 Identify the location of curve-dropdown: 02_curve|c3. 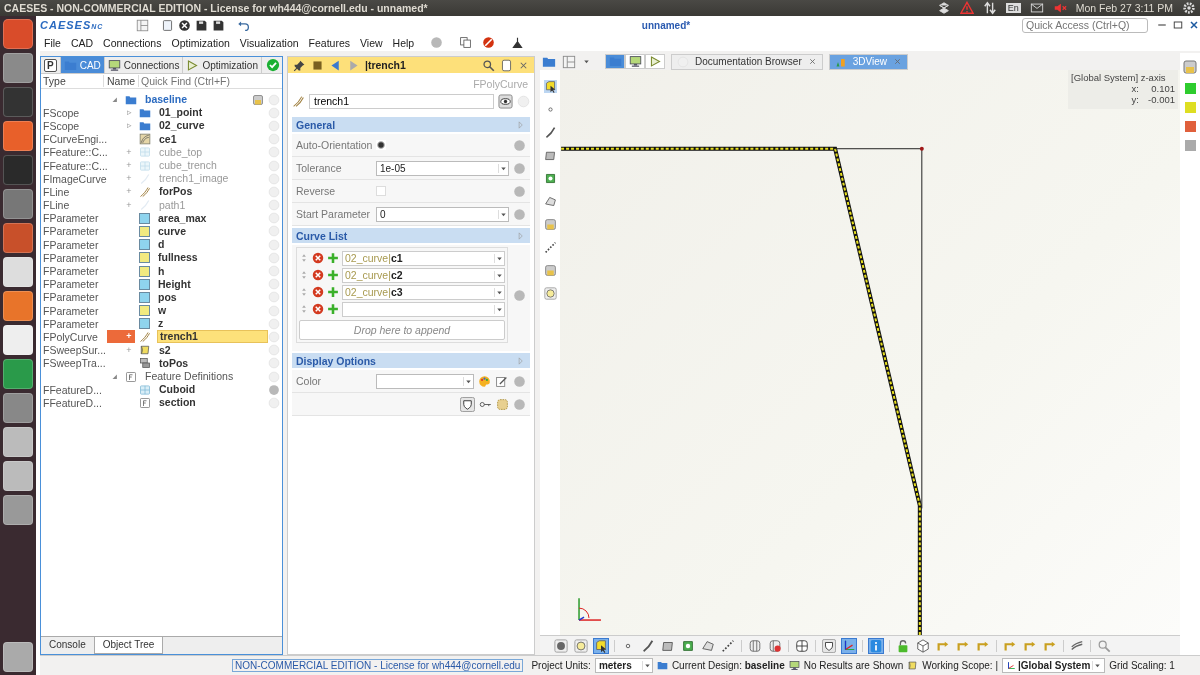
(423, 292).